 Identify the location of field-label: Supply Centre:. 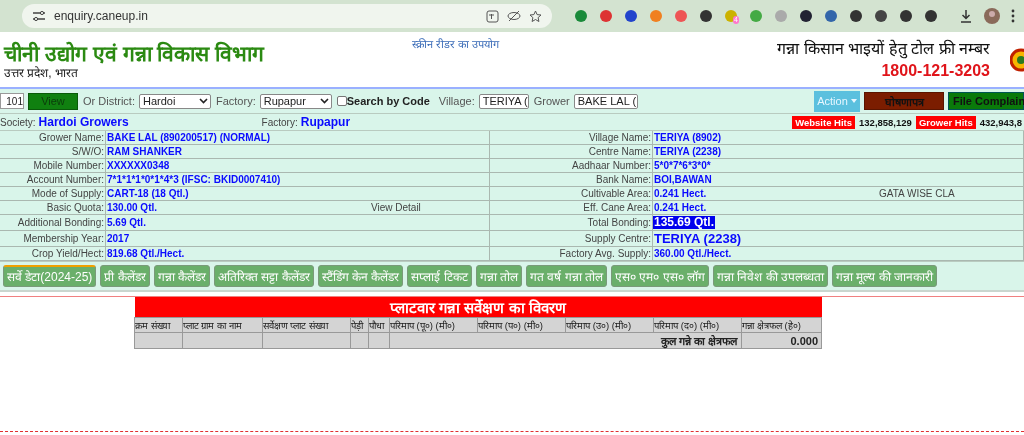
(571, 239).